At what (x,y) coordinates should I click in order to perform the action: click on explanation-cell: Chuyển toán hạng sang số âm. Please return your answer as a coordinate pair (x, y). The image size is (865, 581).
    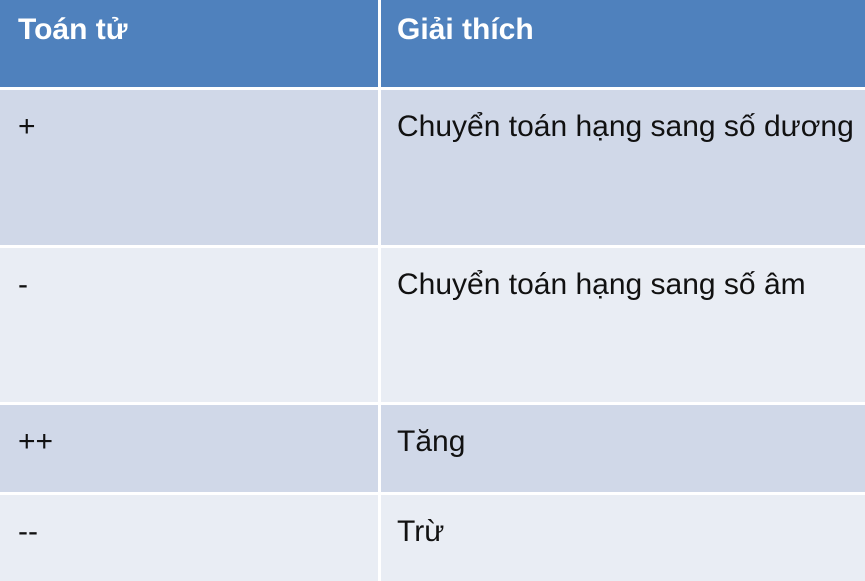
    Looking at the image, I should click on (623, 325).